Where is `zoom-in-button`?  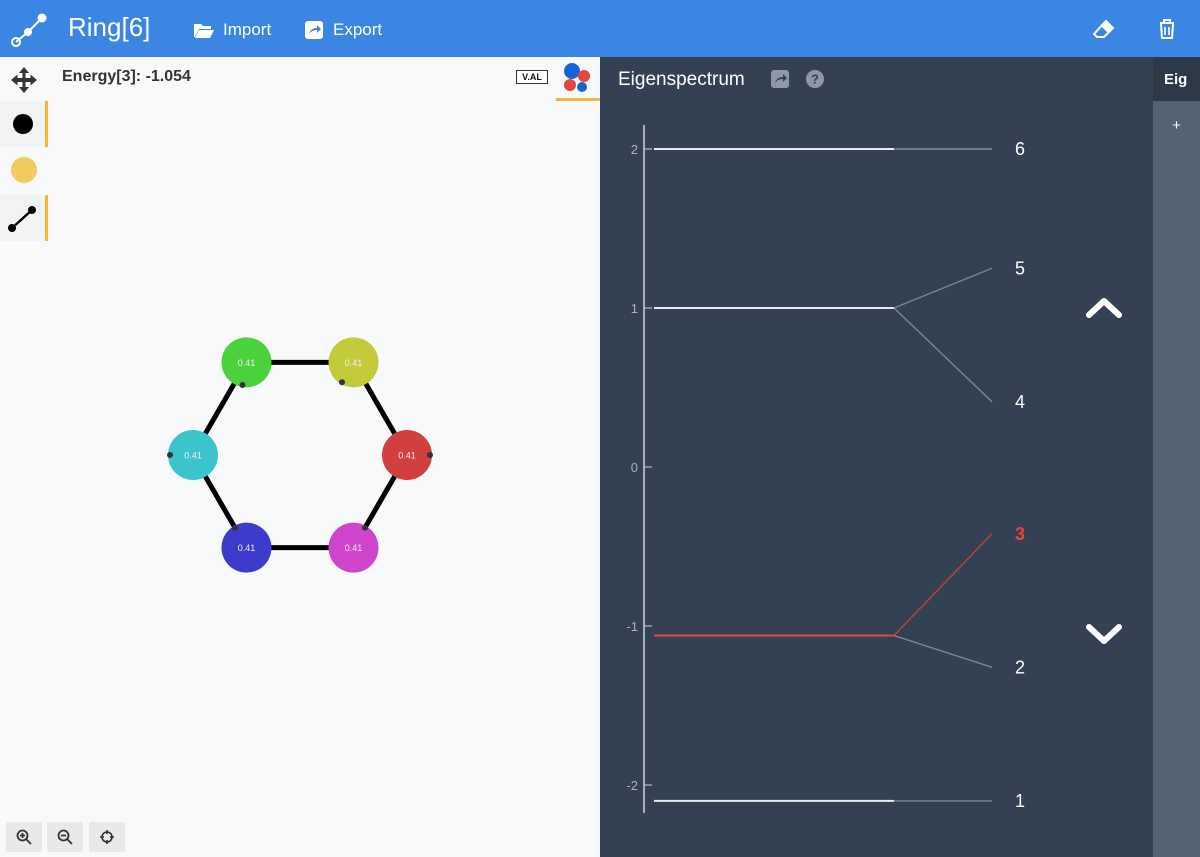
zoom-in-button is located at coordinates (24, 837).